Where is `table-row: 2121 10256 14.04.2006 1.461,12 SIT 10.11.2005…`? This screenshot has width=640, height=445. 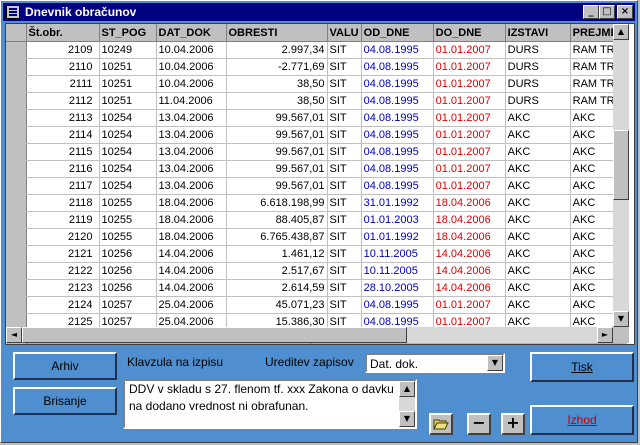 table-row: 2121 10256 14.04.2006 1.461,12 SIT 10.11.2005… is located at coordinates (316, 254).